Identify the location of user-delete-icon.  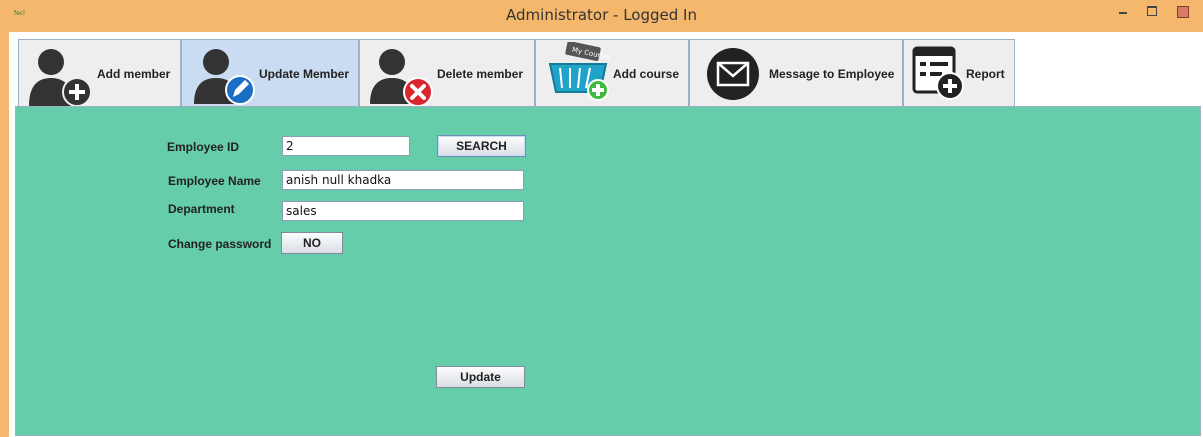
(401, 78).